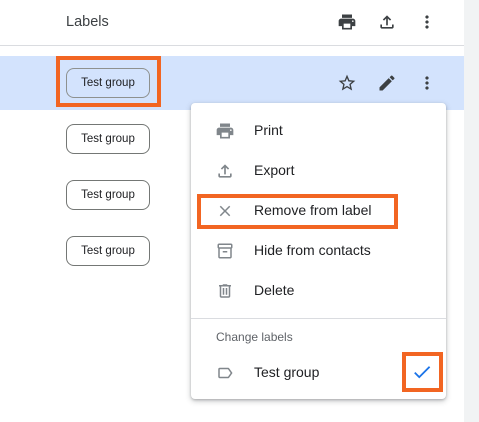 This screenshot has width=479, height=422. Describe the element at coordinates (318, 171) in the screenshot. I see `menu-item-export: Export` at that location.